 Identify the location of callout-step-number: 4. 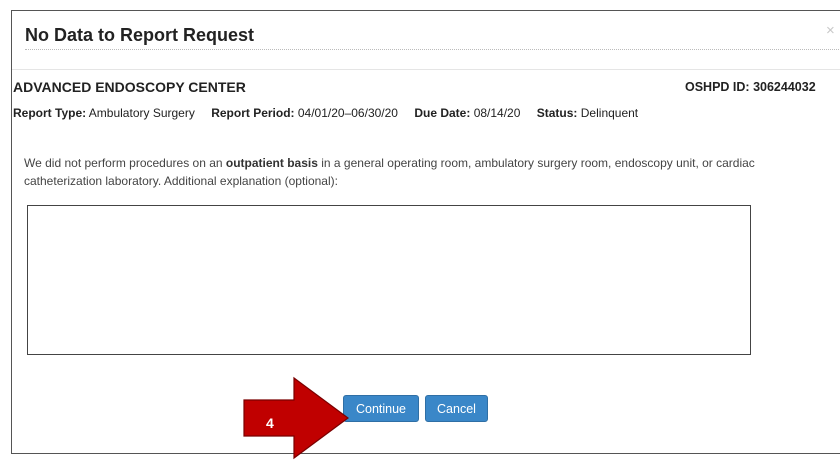
(270, 423).